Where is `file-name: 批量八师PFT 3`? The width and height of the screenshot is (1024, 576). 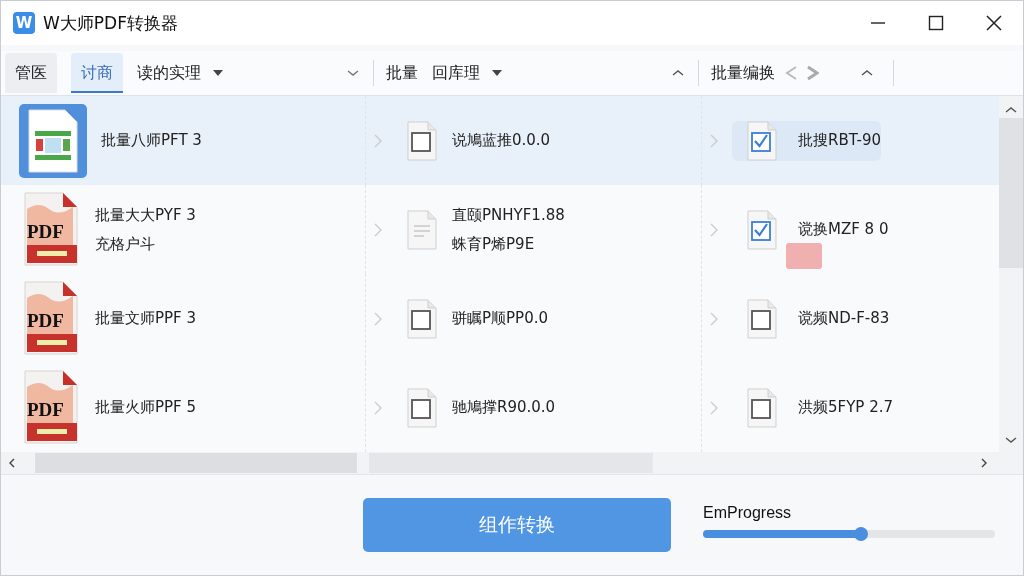
file-name: 批量八师PFT 3 is located at coordinates (151, 140).